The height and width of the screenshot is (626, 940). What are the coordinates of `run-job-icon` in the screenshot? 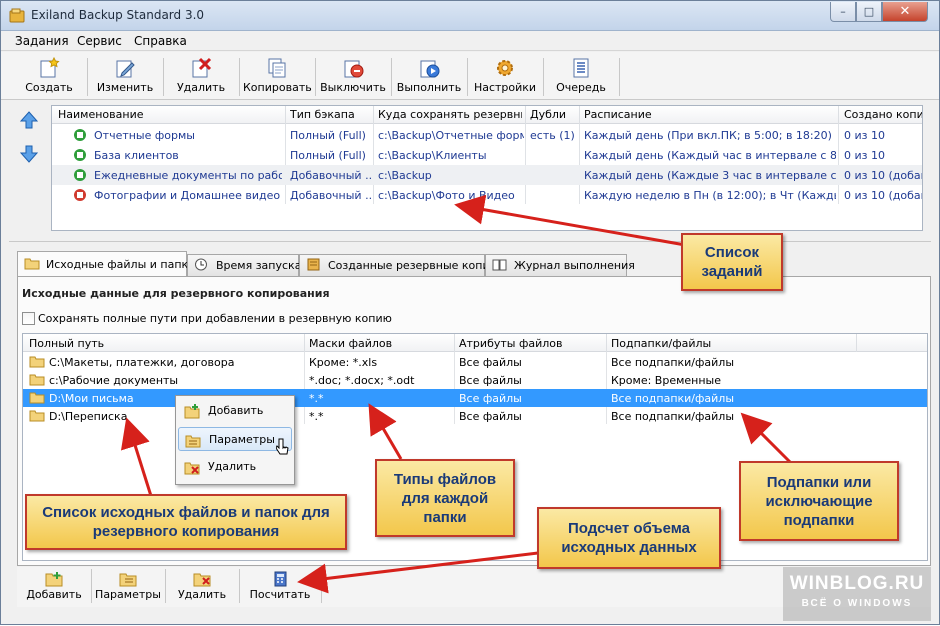 It's located at (430, 69).